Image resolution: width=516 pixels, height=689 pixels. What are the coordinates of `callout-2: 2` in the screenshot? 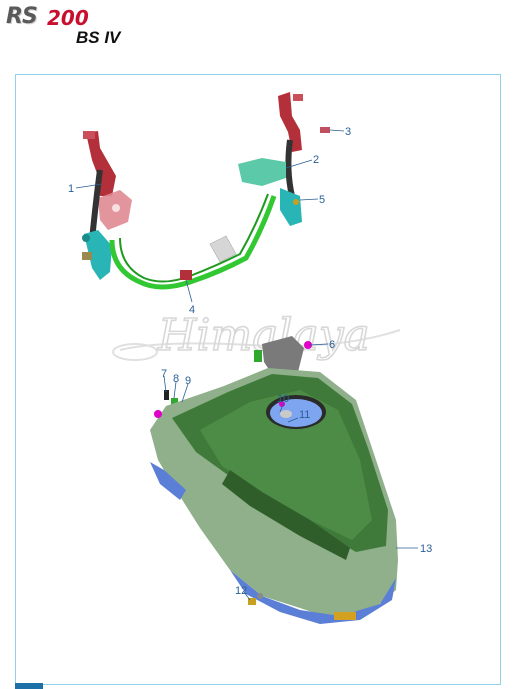 It's located at (316, 160).